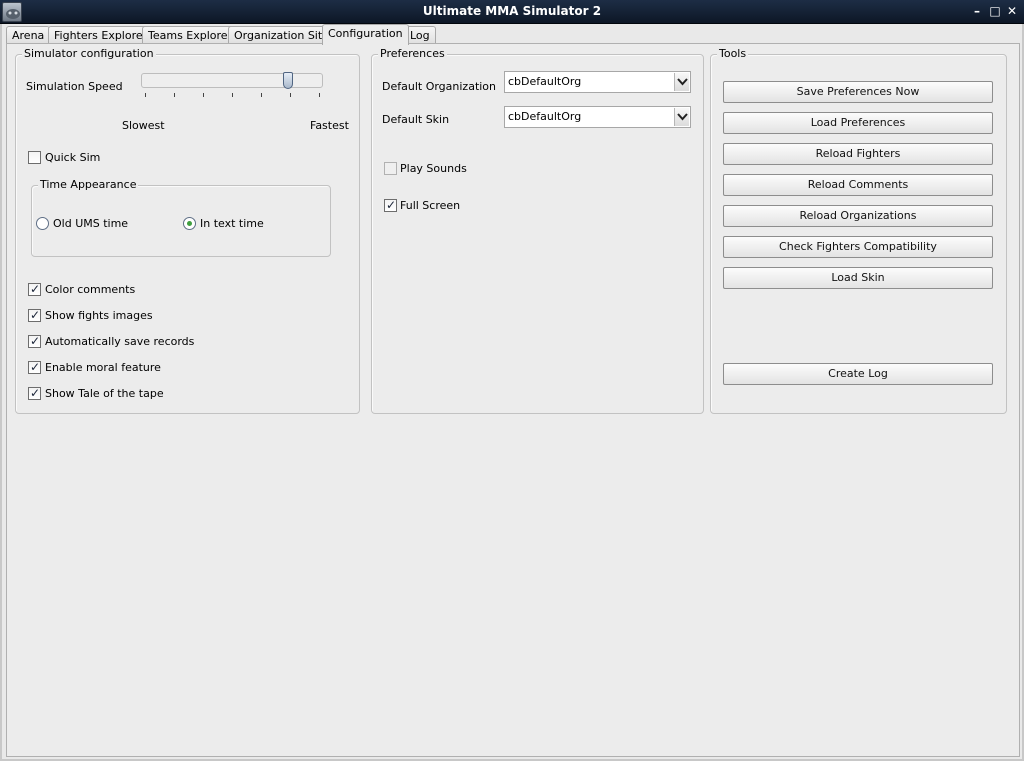  I want to click on show-fights-images-checkbox: ✓, so click(34, 315).